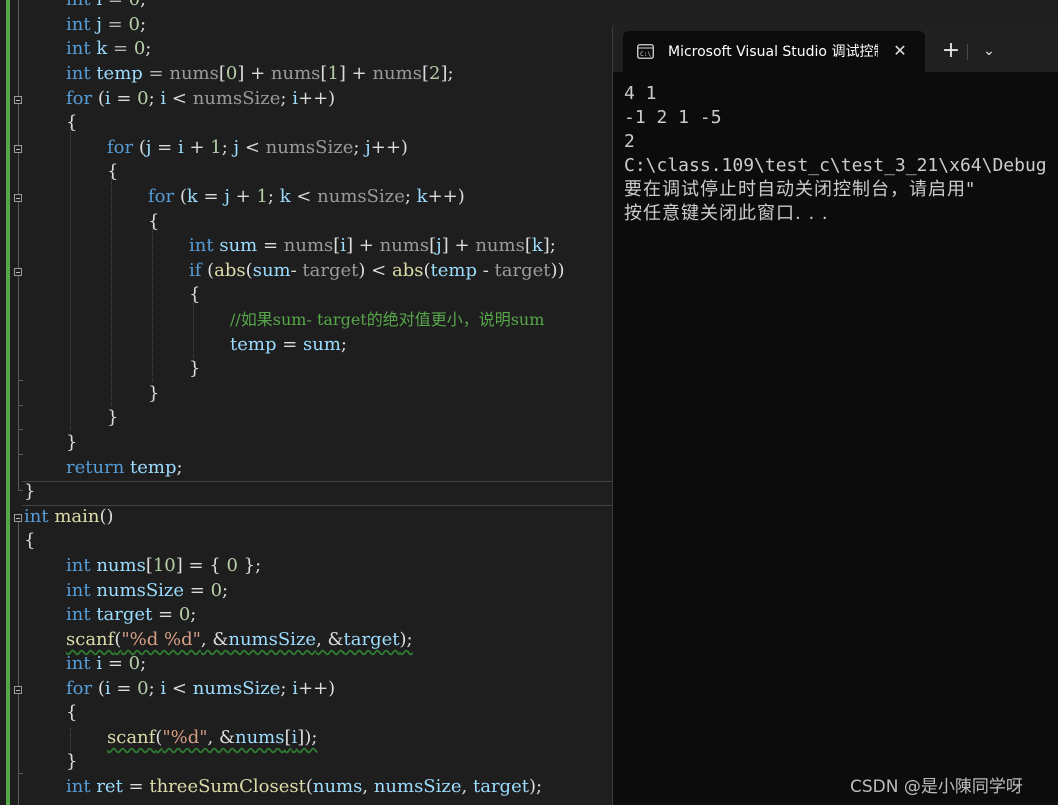 This screenshot has height=805, width=1058. I want to click on console-tab: C:\ Microsoft Visual Studio 调试控制台 ✕, so click(774, 51).